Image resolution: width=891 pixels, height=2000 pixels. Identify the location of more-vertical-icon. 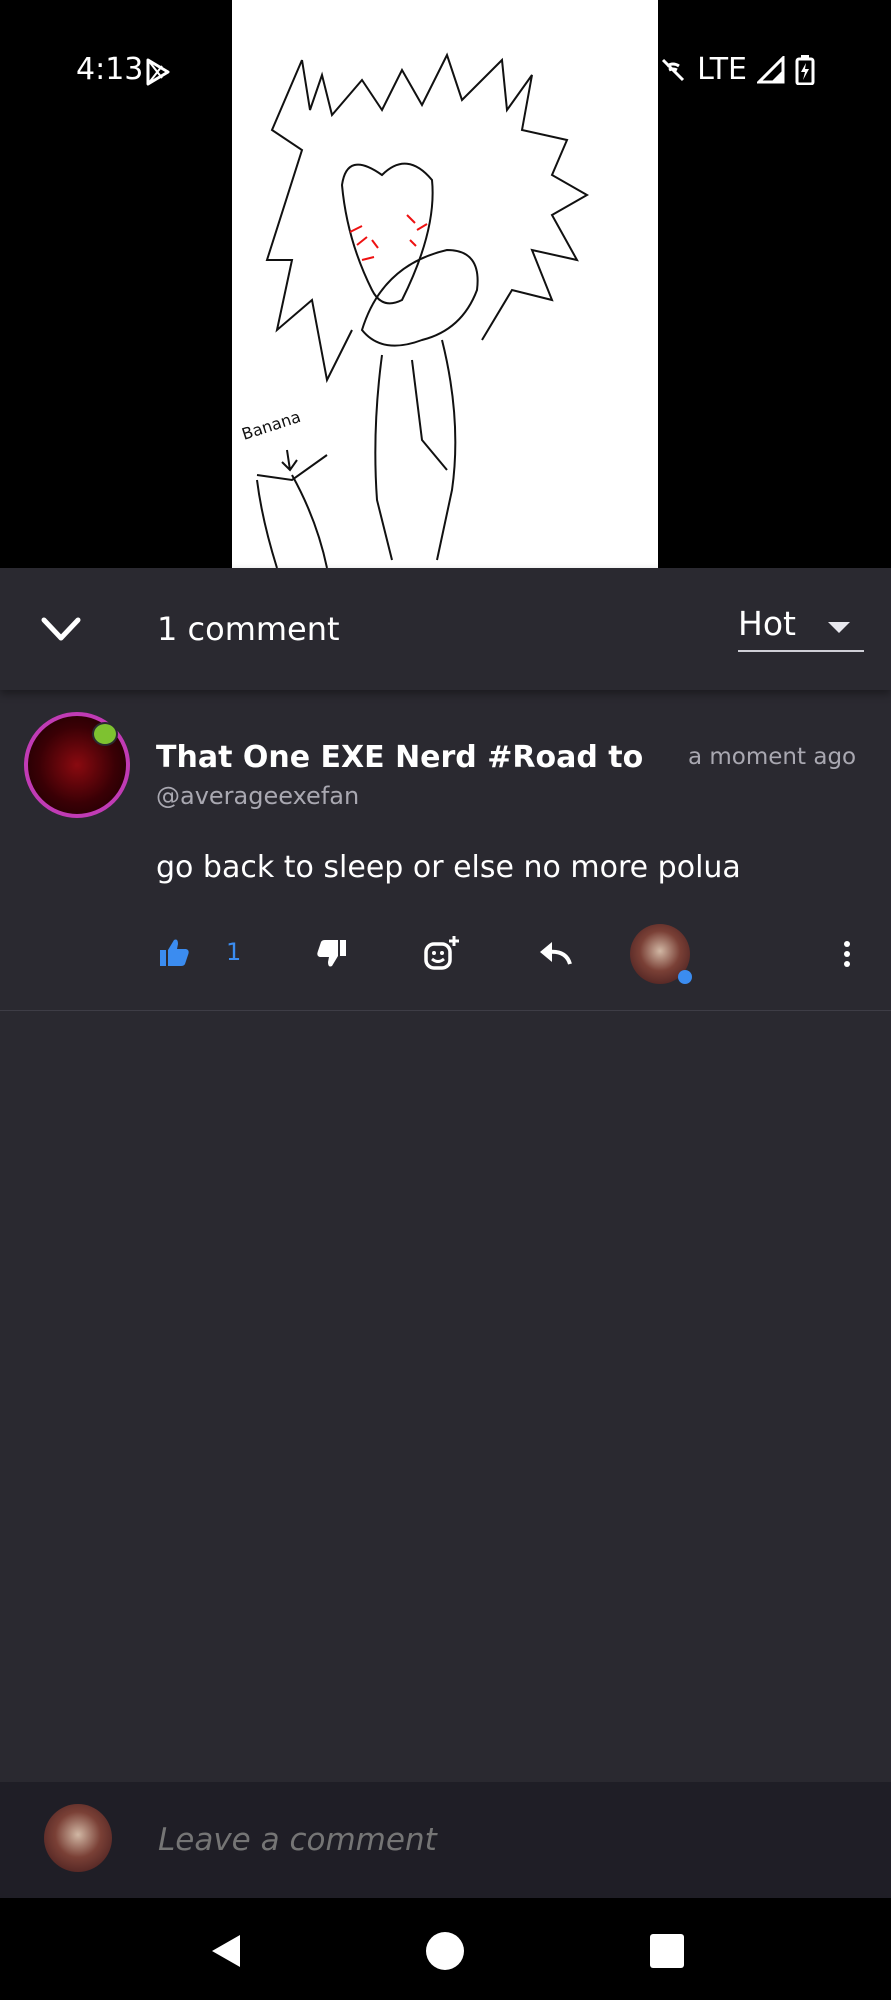
(847, 954).